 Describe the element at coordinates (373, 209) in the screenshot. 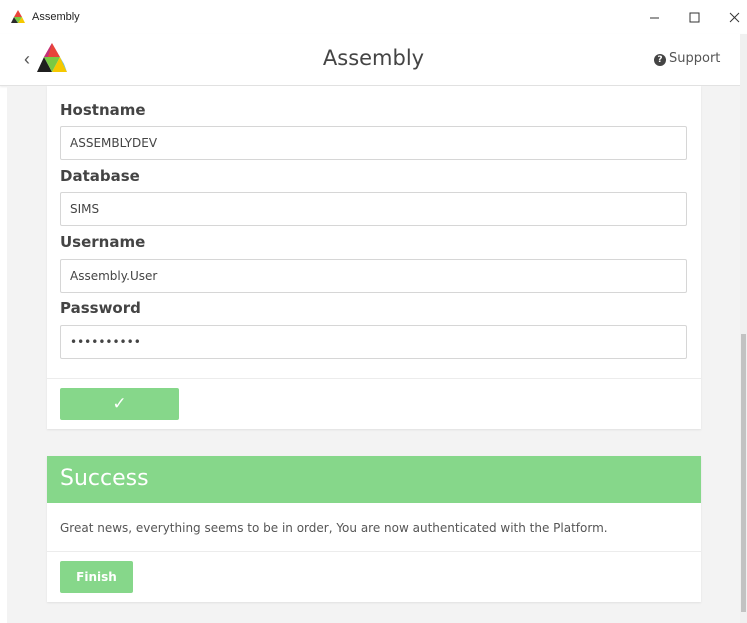

I see `database-input: SIMS` at that location.